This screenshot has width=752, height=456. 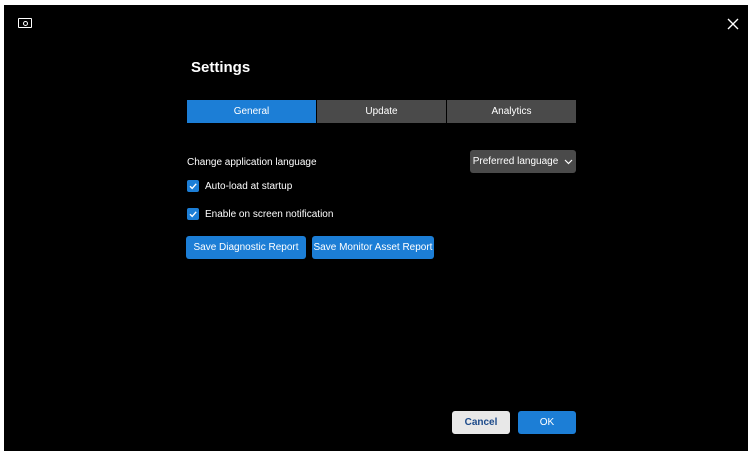 I want to click on close-icon, so click(x=733, y=24).